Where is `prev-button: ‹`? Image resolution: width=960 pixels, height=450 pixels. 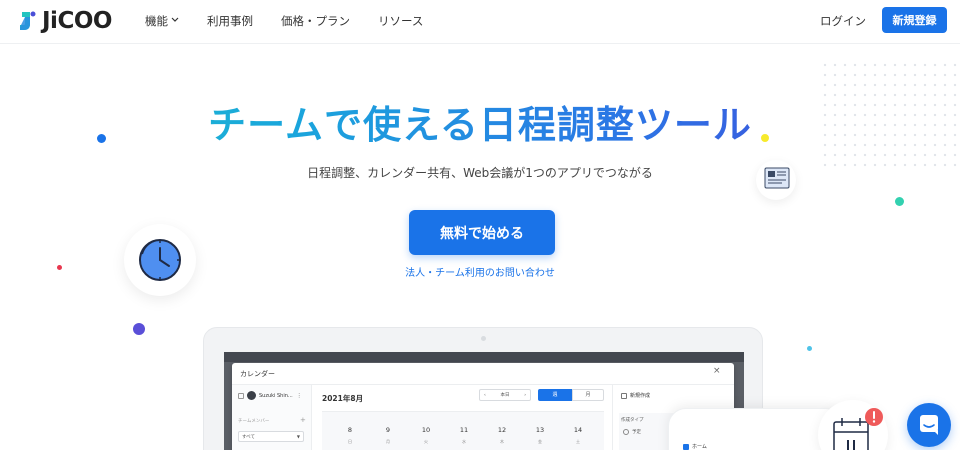 prev-button: ‹ is located at coordinates (485, 395).